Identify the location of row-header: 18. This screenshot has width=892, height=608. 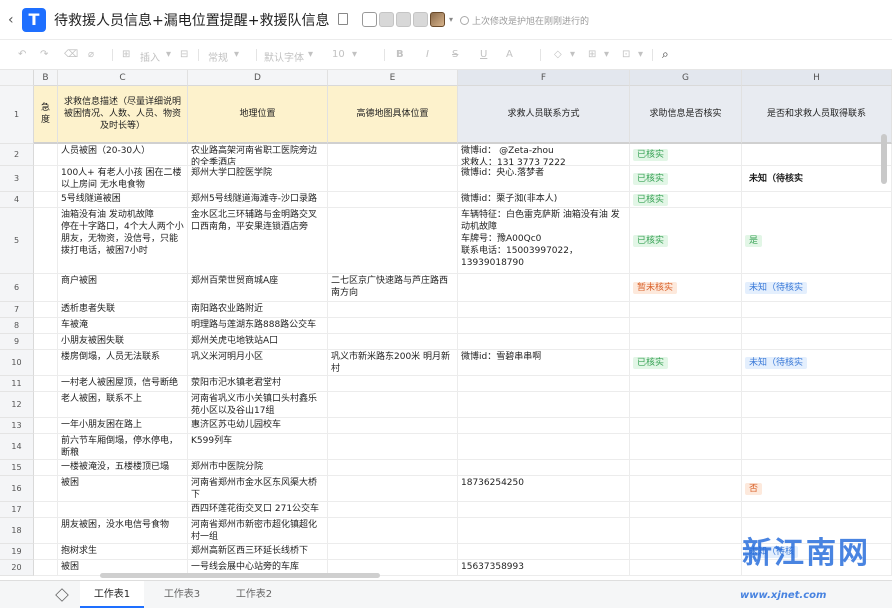
(17, 531).